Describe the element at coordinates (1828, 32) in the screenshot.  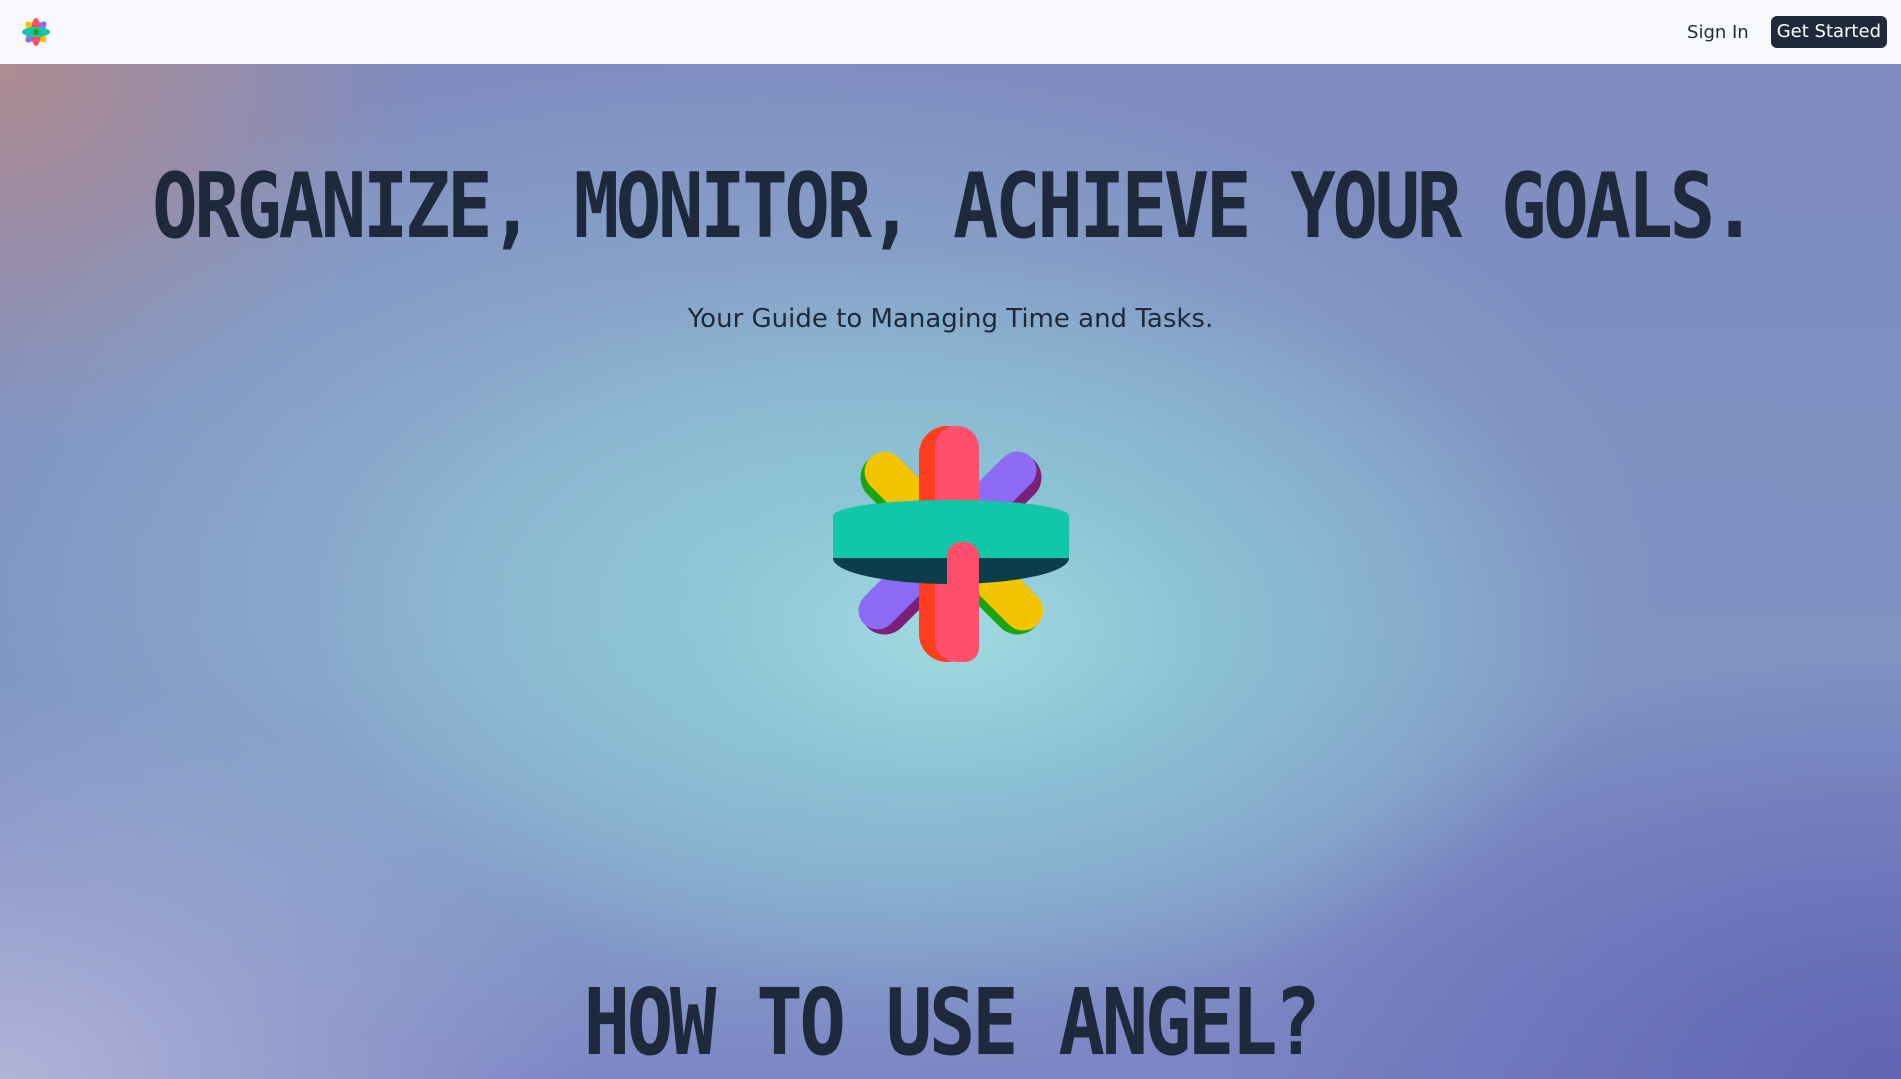
I see `get-started-button: Get Started` at that location.